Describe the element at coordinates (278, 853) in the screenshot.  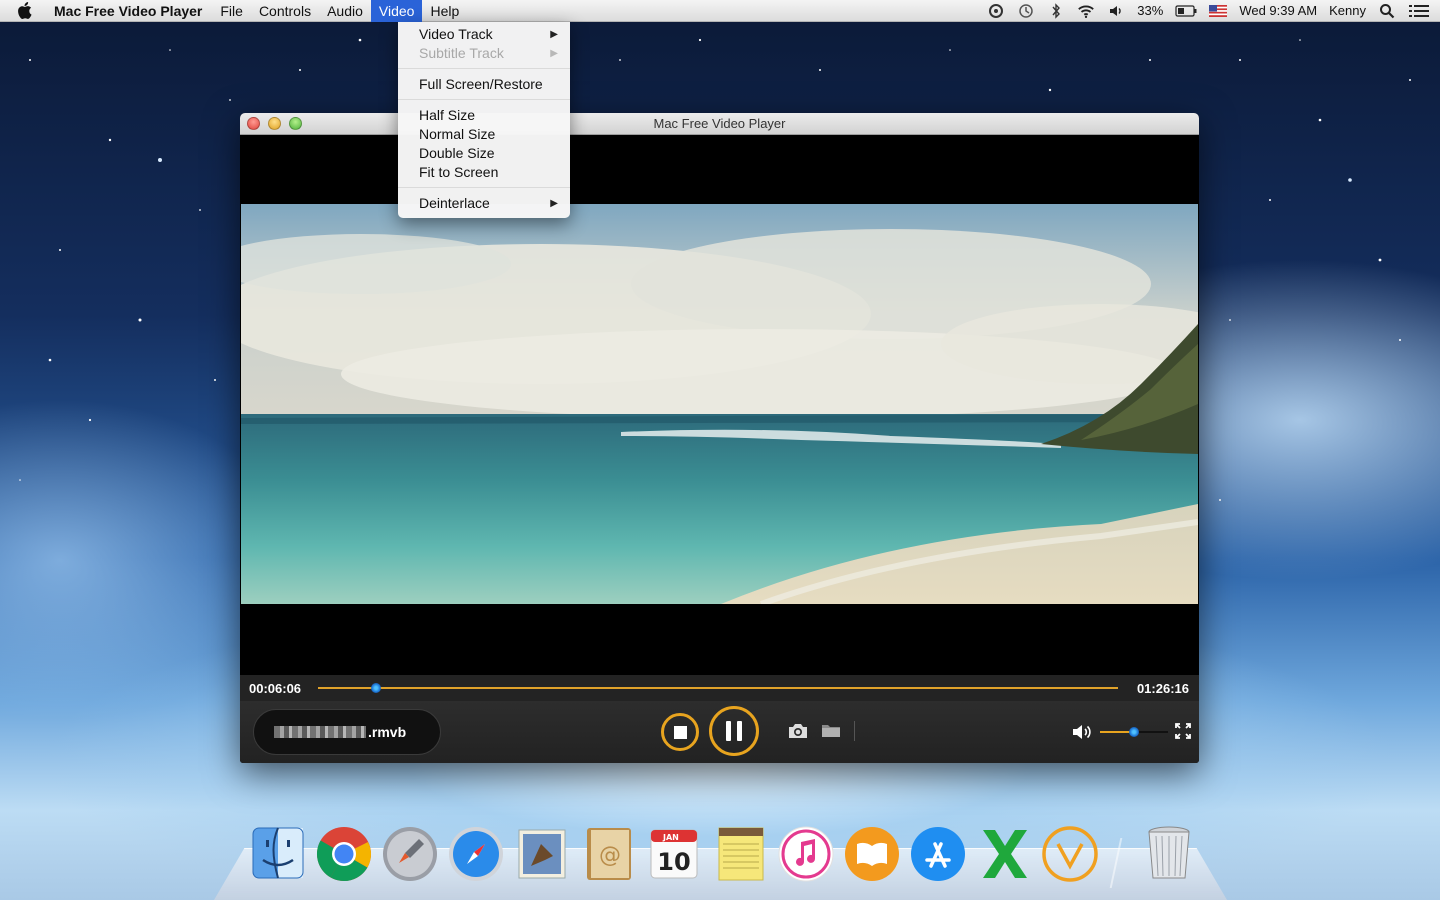
I see `finder-icon` at that location.